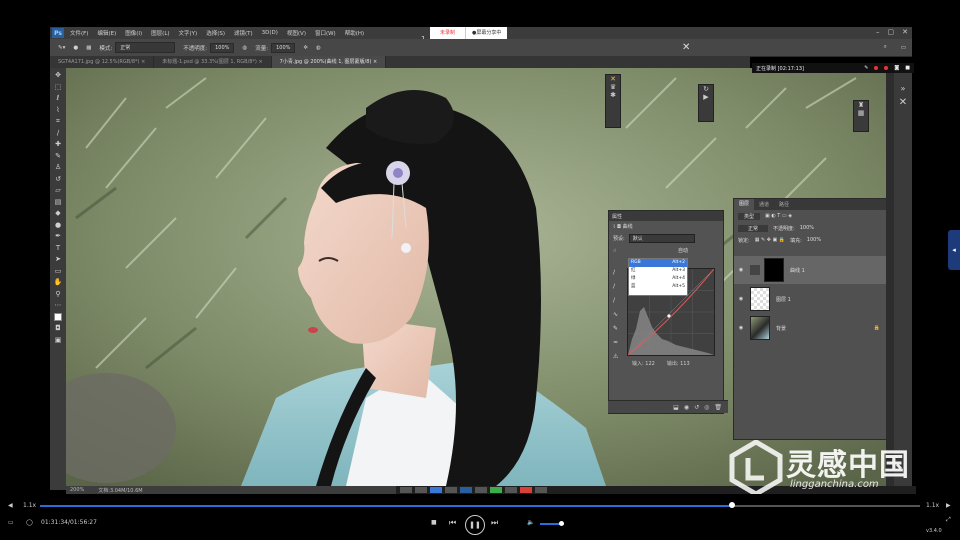 The width and height of the screenshot is (960, 540). Describe the element at coordinates (658, 271) in the screenshot. I see `channel-option-red: 红 Alt+3` at that location.